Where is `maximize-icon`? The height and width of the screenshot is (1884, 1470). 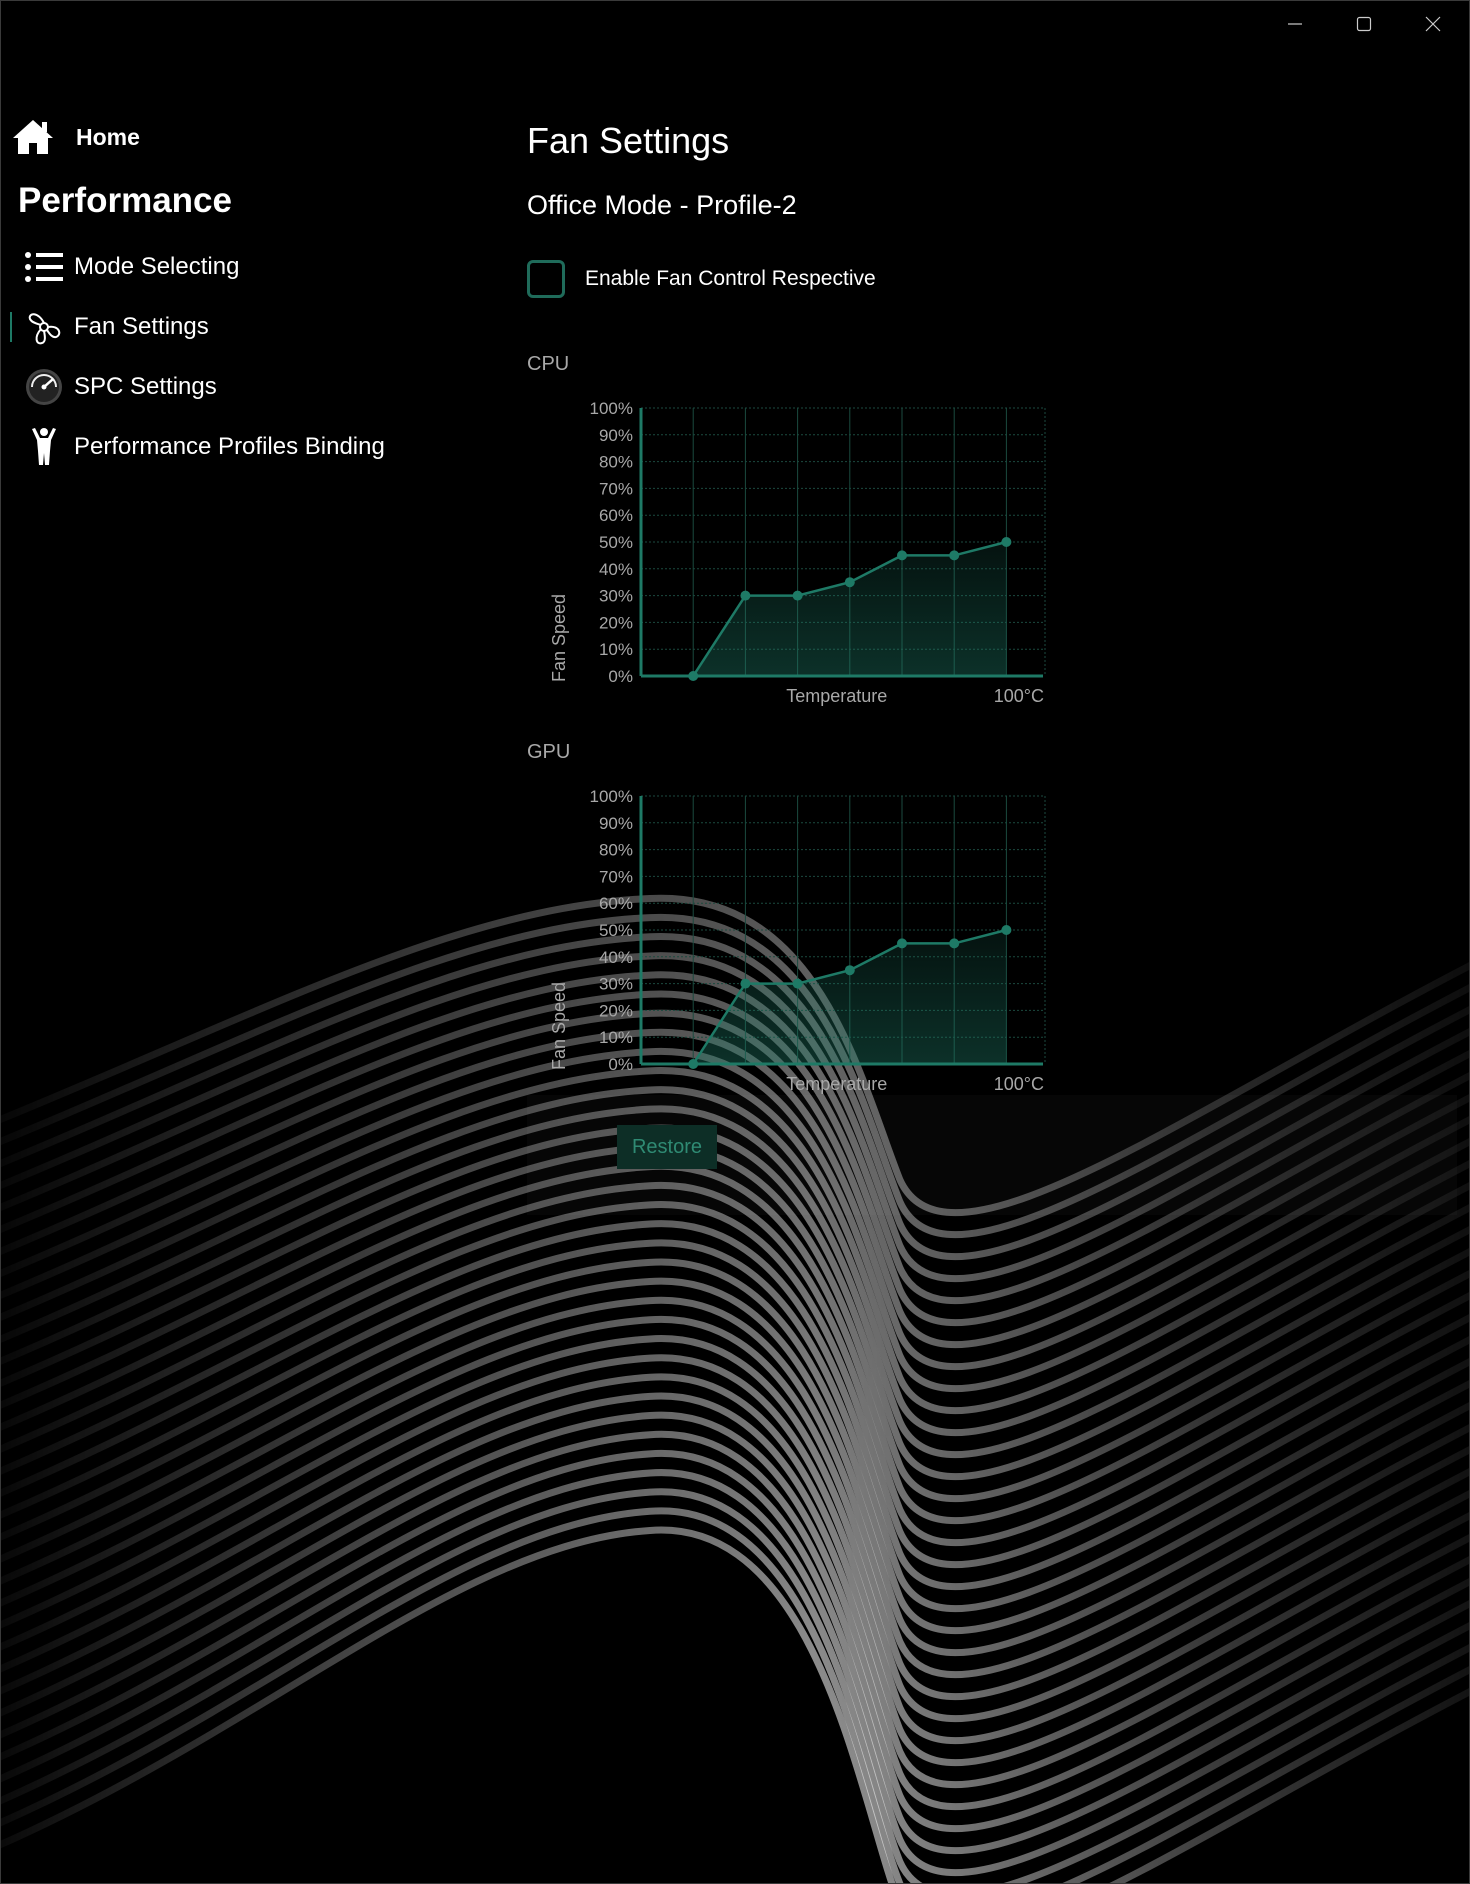 maximize-icon is located at coordinates (1364, 24).